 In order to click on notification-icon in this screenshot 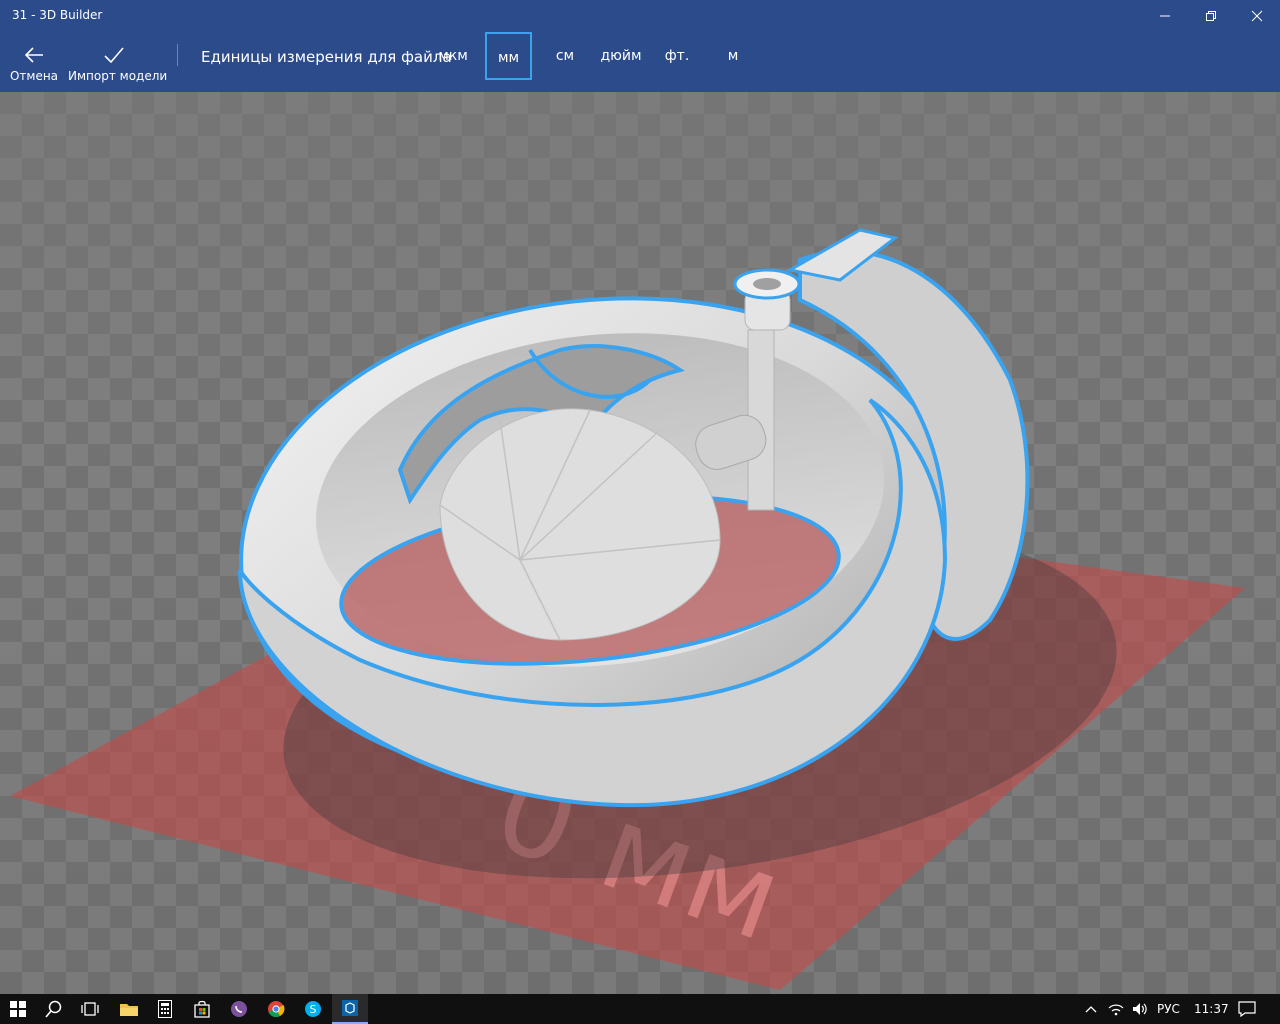, I will do `click(1247, 1009)`.